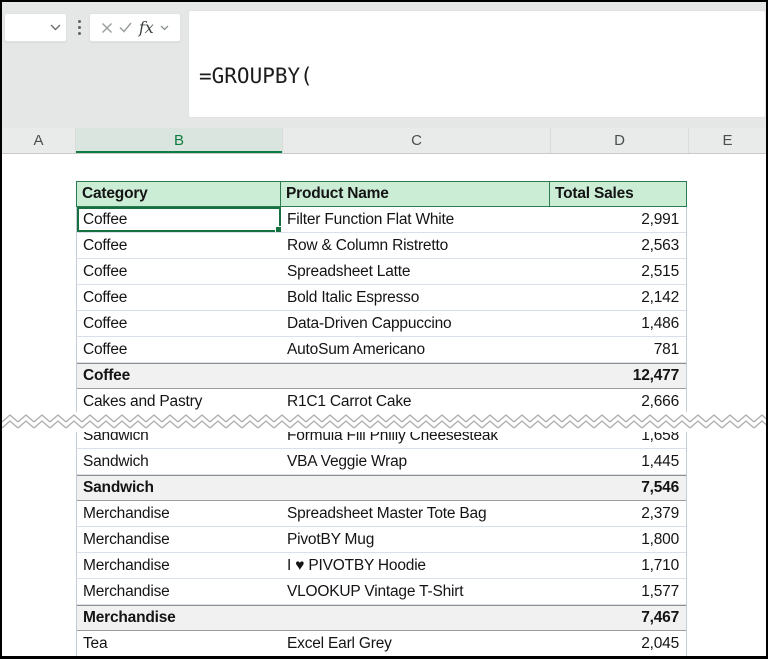  I want to click on header-total-sales: Total Sales, so click(618, 194).